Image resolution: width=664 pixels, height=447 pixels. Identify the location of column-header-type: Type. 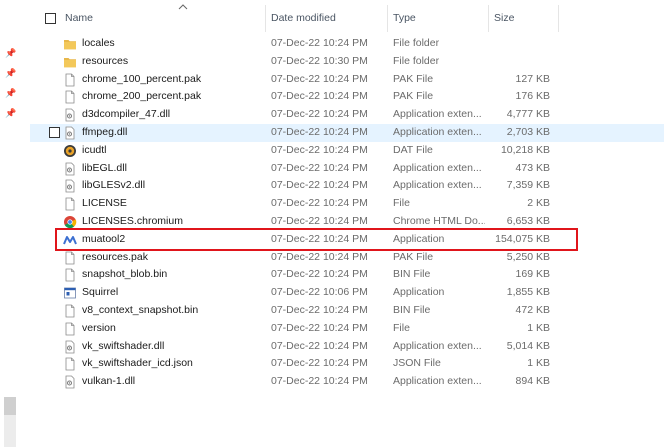
(404, 18).